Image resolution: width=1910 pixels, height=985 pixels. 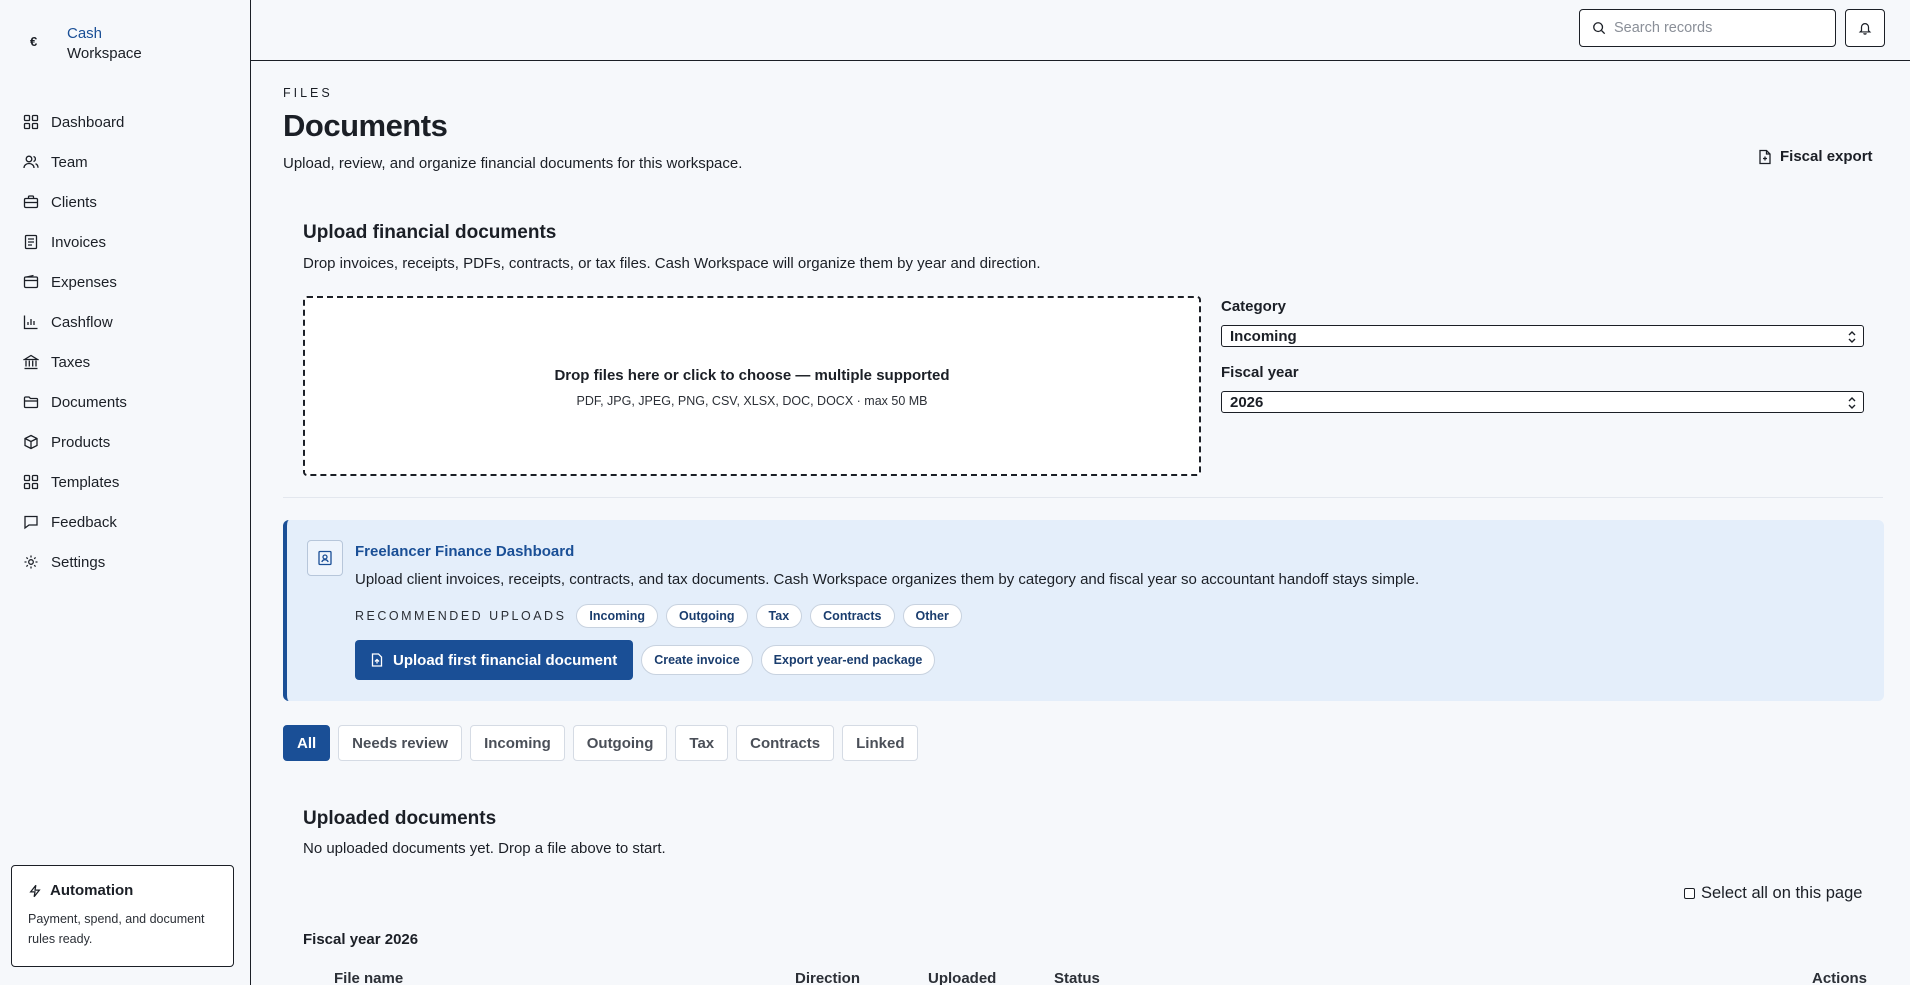 What do you see at coordinates (31, 442) in the screenshot?
I see `package-icon` at bounding box center [31, 442].